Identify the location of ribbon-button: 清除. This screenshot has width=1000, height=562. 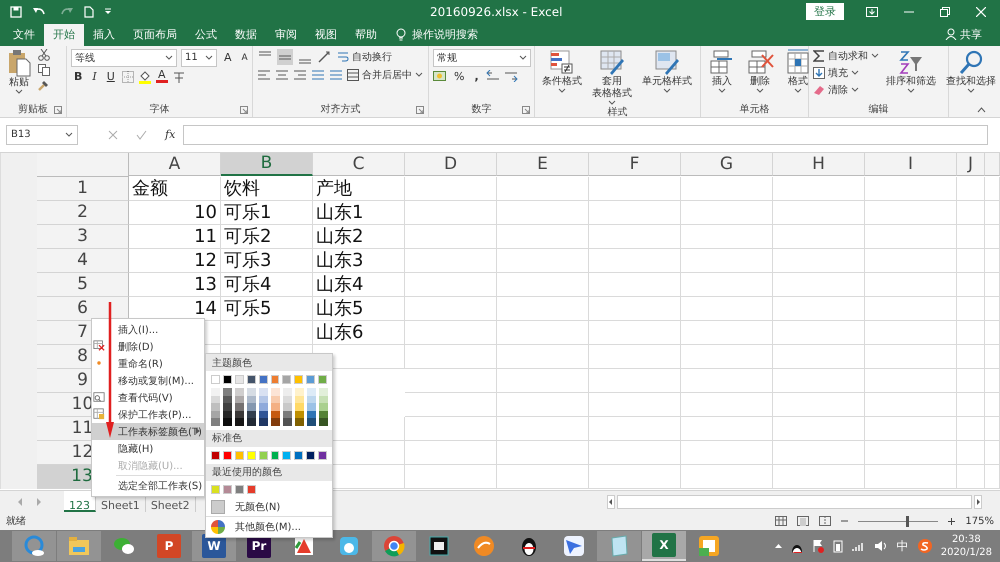
(846, 89).